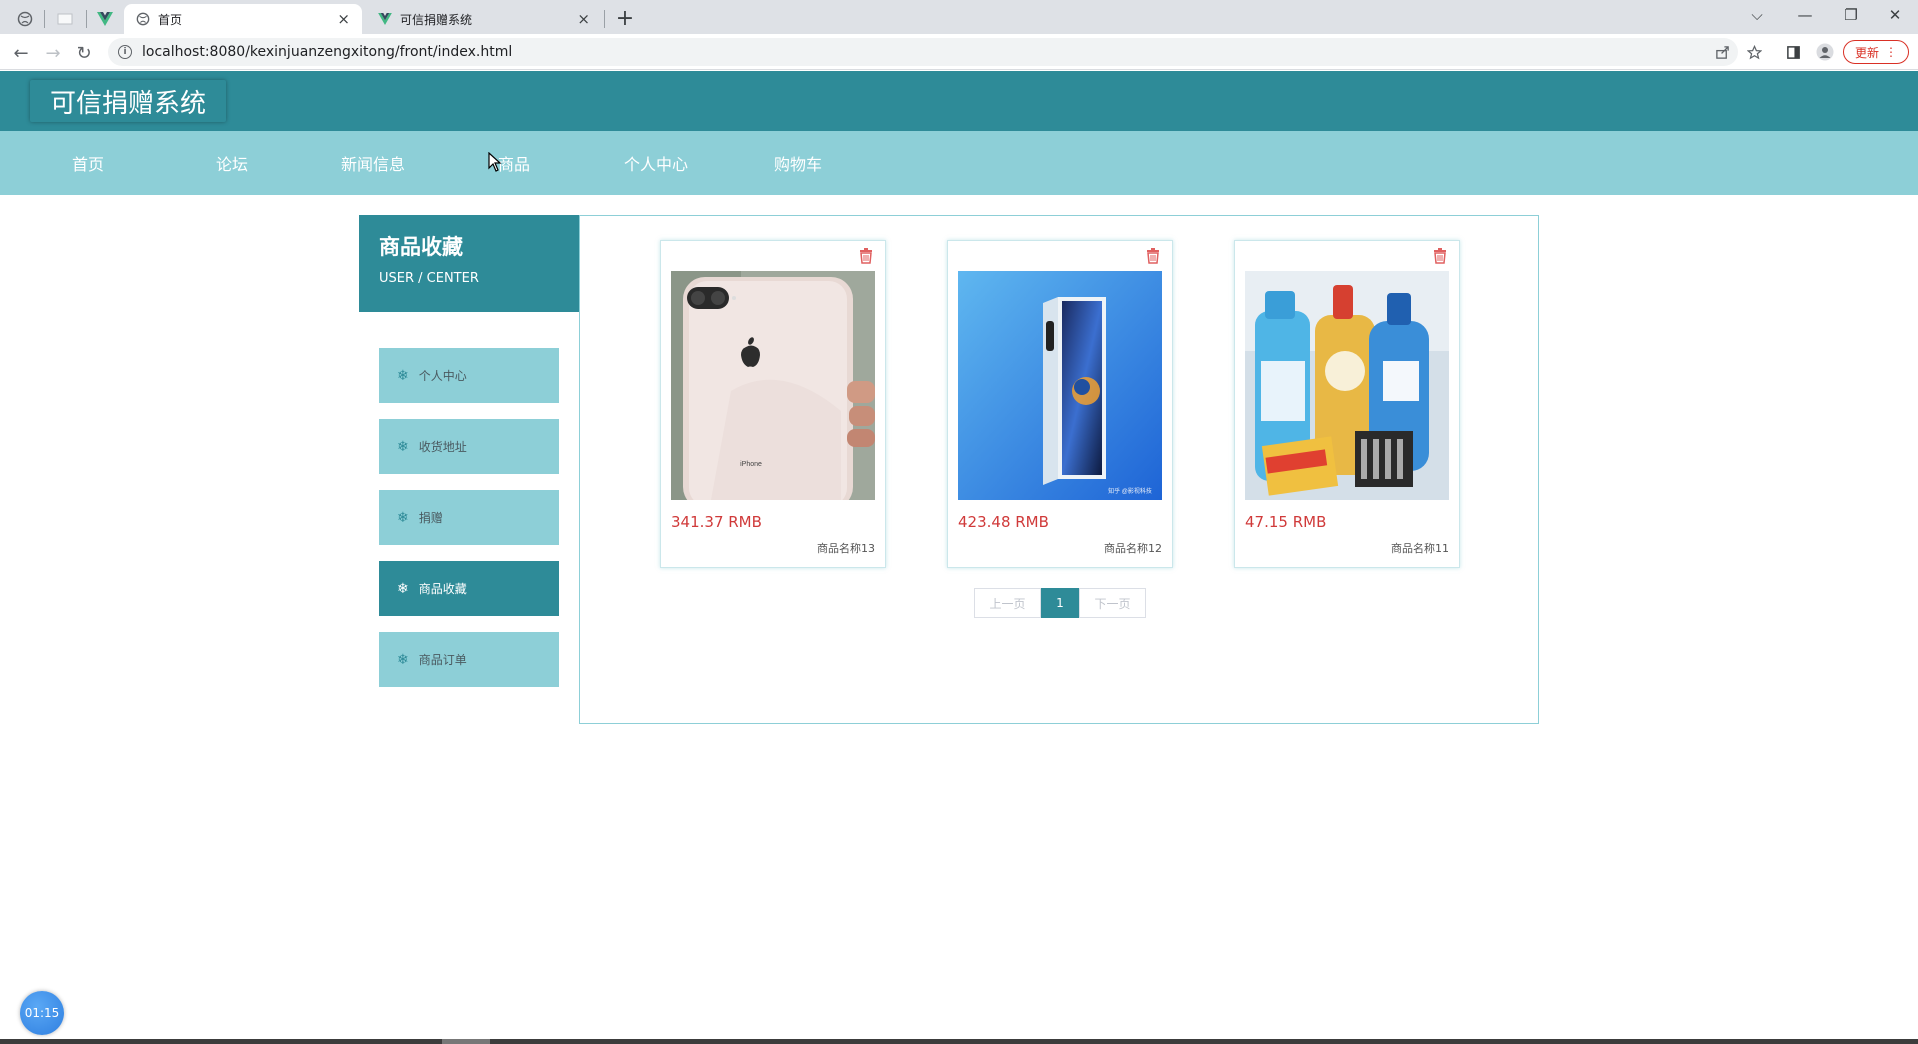 The image size is (1918, 1044). What do you see at coordinates (656, 163) in the screenshot?
I see `nav-user-center: 个人中心` at bounding box center [656, 163].